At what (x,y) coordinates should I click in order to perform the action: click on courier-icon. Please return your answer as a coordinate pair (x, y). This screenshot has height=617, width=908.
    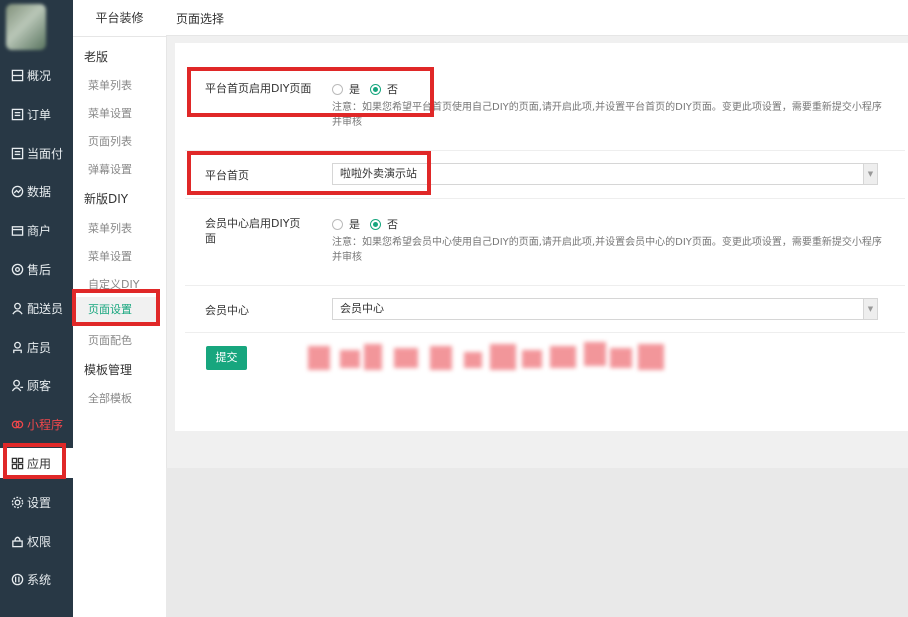
    Looking at the image, I should click on (17, 308).